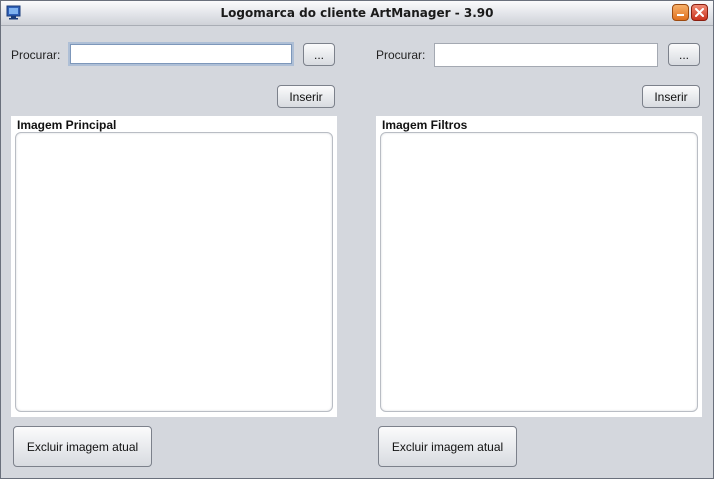 Image resolution: width=714 pixels, height=479 pixels. What do you see at coordinates (680, 12) in the screenshot?
I see `minimize-button` at bounding box center [680, 12].